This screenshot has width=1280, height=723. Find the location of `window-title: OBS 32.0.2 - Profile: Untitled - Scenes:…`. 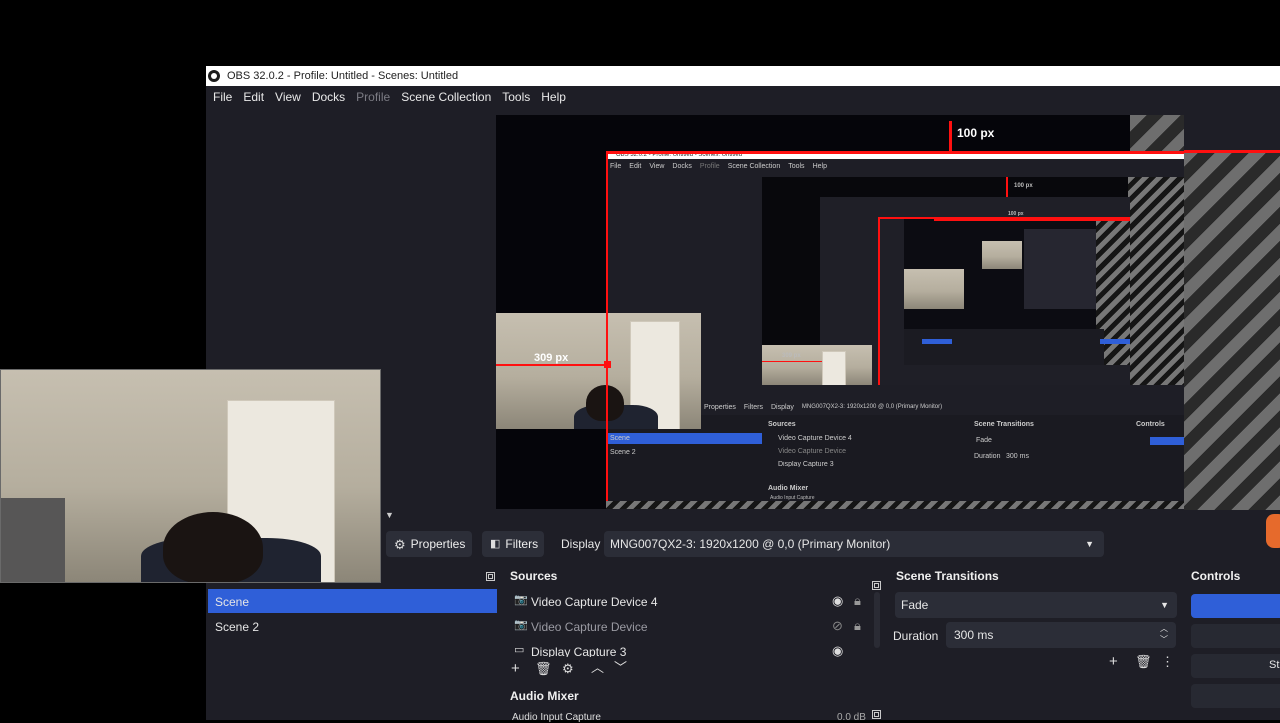

window-title: OBS 32.0.2 - Profile: Untitled - Scenes:… is located at coordinates (343, 76).